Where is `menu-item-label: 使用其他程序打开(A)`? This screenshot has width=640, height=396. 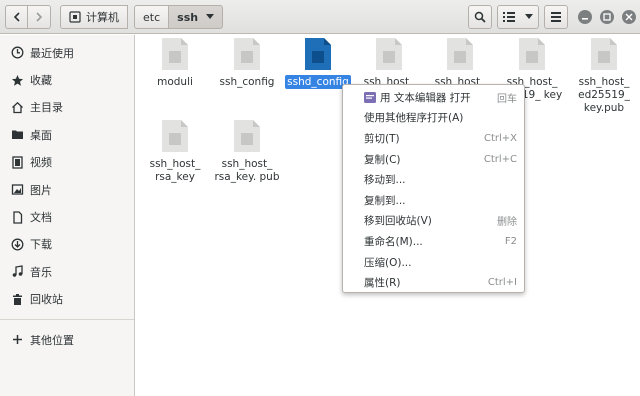
menu-item-label: 使用其他程序打开(A) is located at coordinates (414, 118).